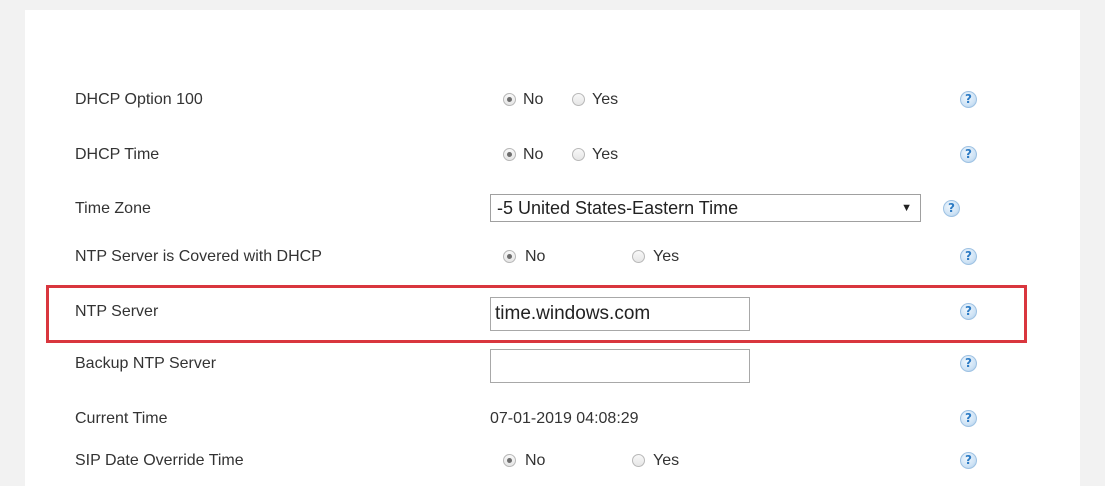 The height and width of the screenshot is (486, 1105). Describe the element at coordinates (509, 154) in the screenshot. I see `dhcp-time-no-radio` at that location.